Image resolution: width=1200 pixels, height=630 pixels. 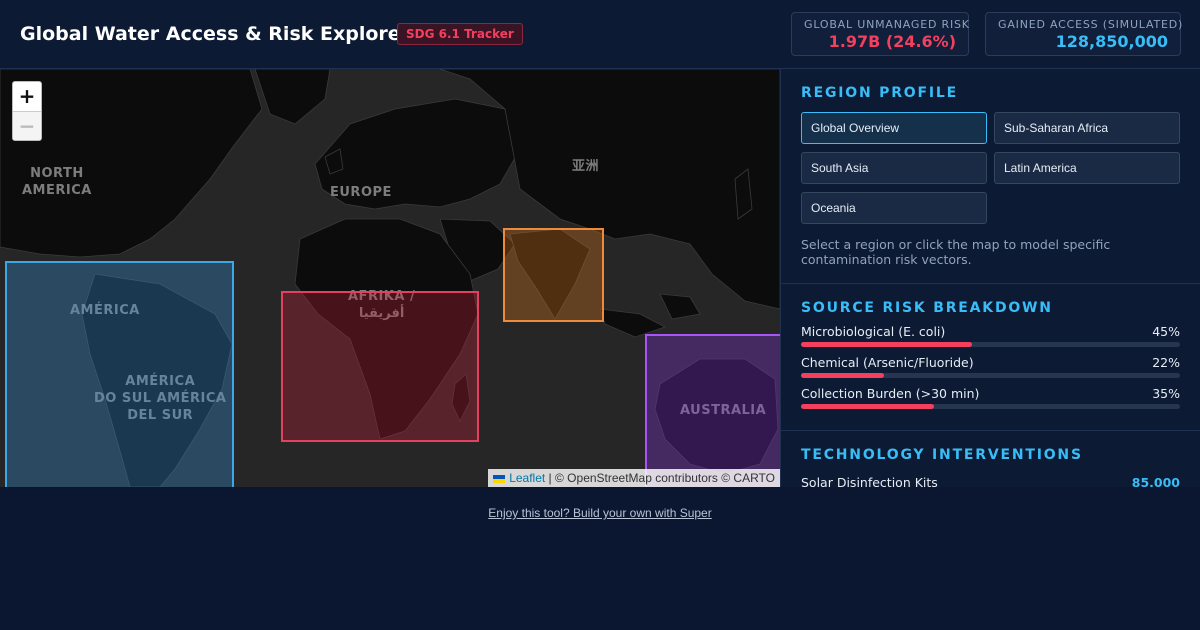 I want to click on risk-label: Collection Burden (>30 min), so click(x=890, y=393).